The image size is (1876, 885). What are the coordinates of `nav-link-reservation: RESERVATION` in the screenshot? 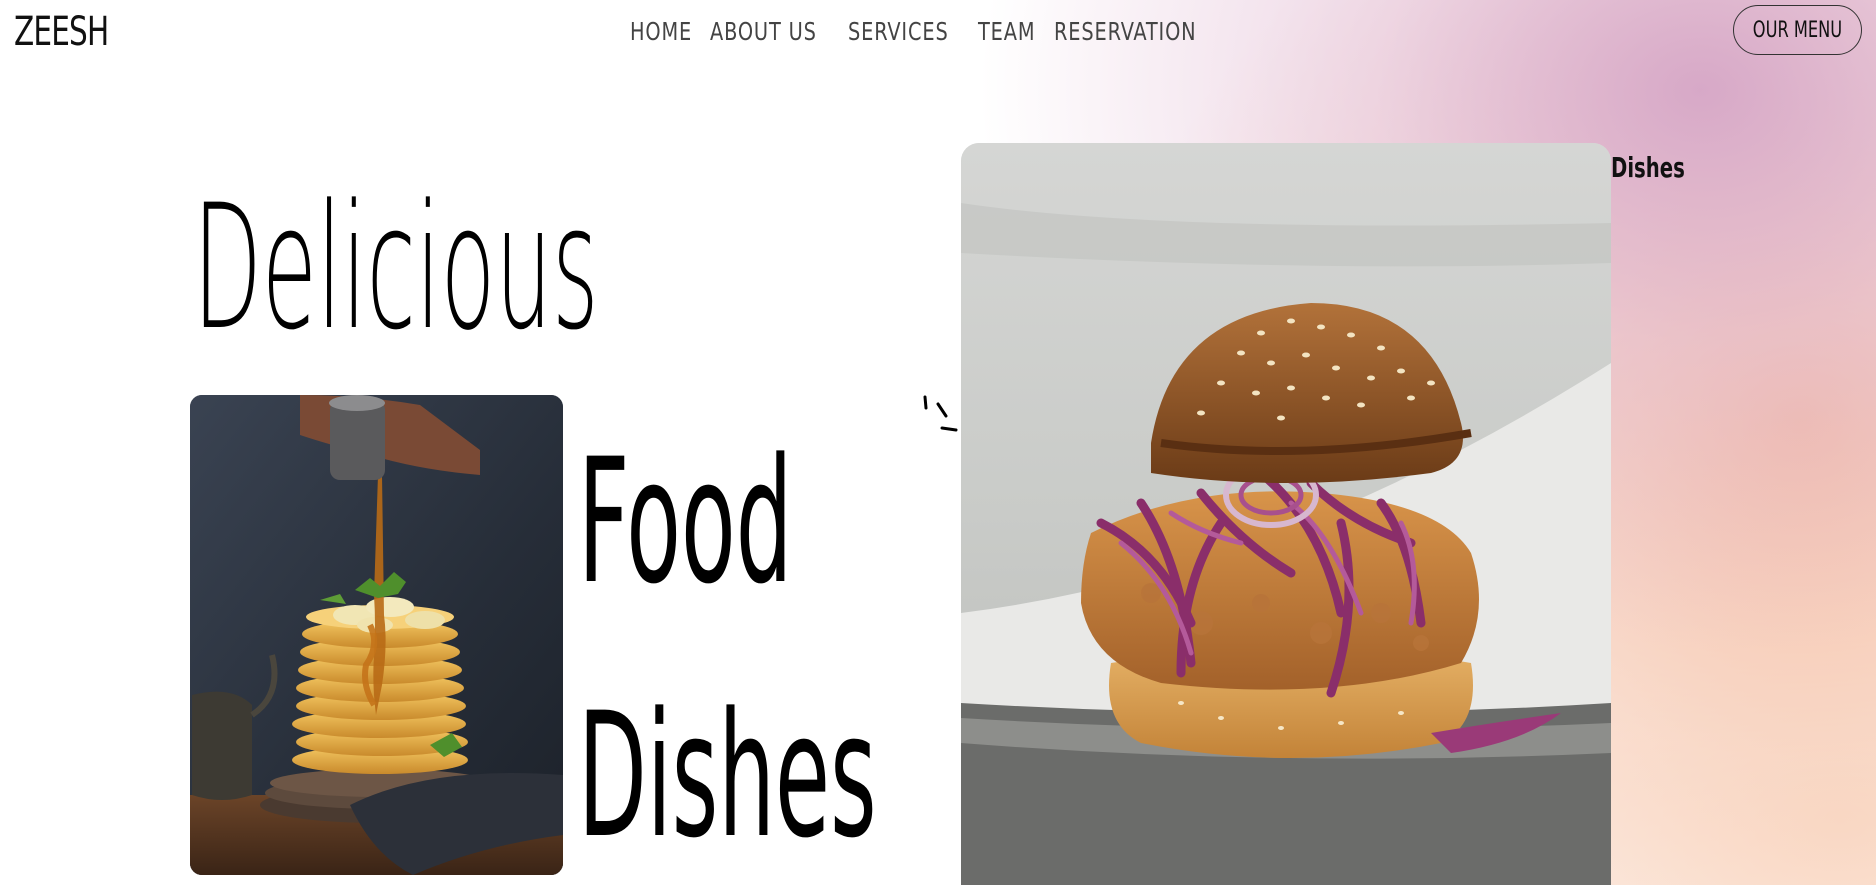 It's located at (1125, 32).